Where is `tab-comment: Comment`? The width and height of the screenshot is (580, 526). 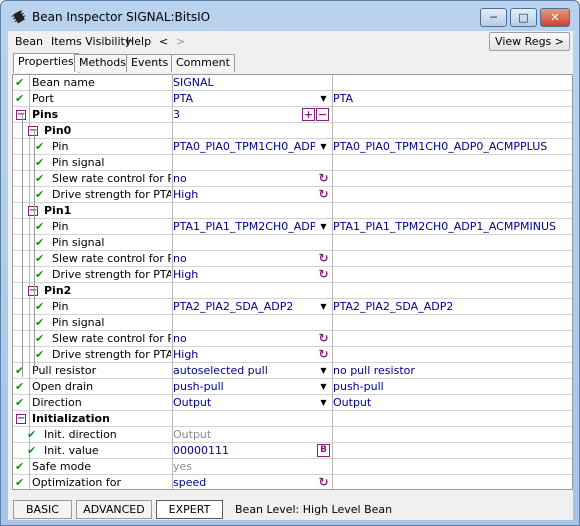
tab-comment: Comment is located at coordinates (203, 63).